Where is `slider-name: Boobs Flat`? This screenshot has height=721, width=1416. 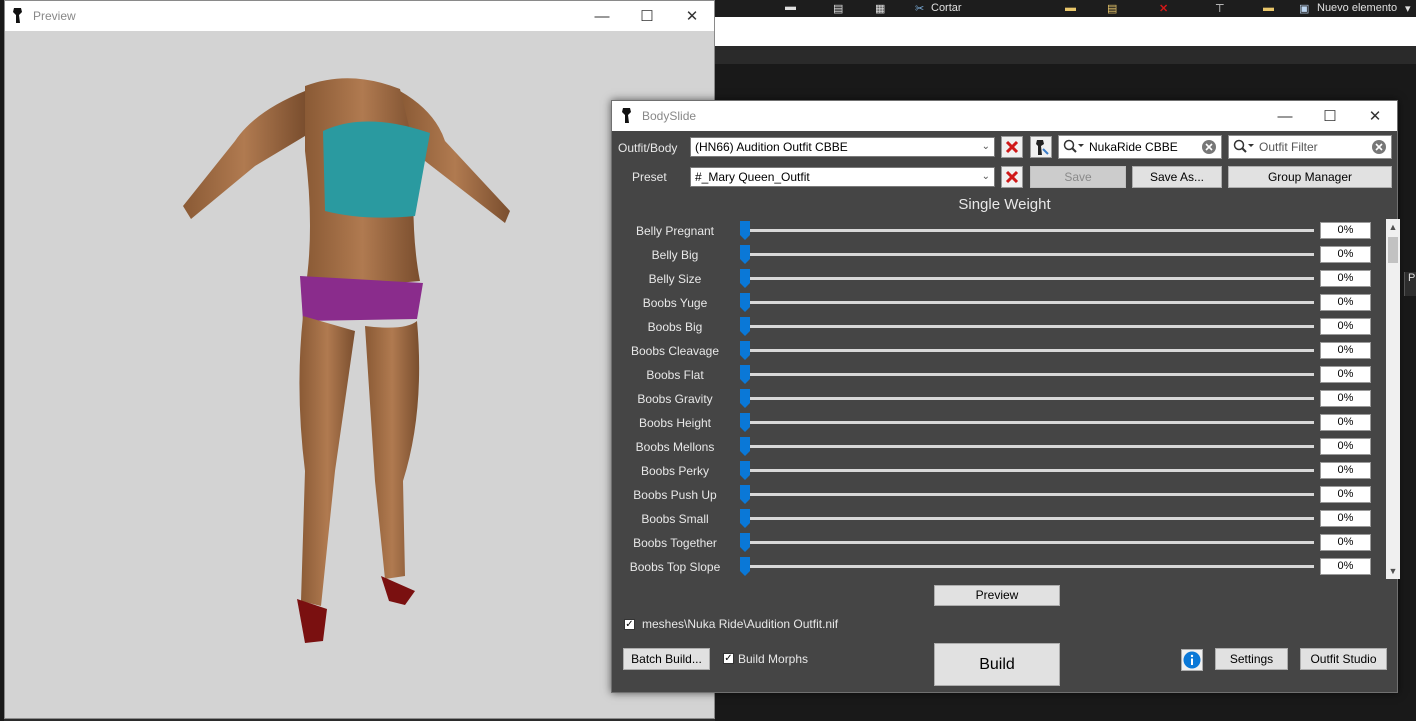 slider-name: Boobs Flat is located at coordinates (675, 375).